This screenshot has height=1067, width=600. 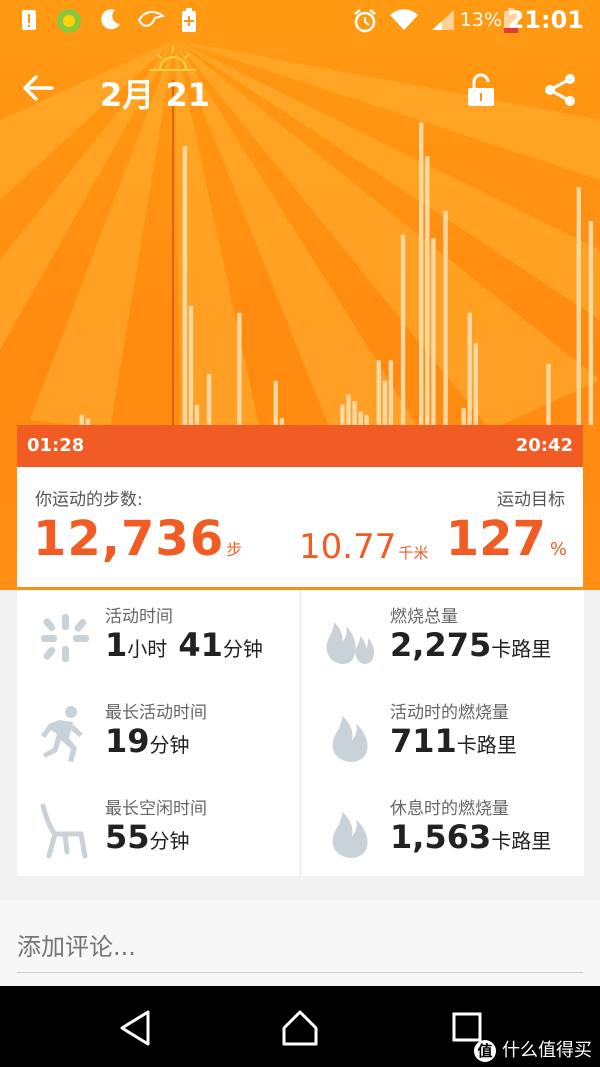 What do you see at coordinates (545, 20) in the screenshot?
I see `clock-time: 21:01` at bounding box center [545, 20].